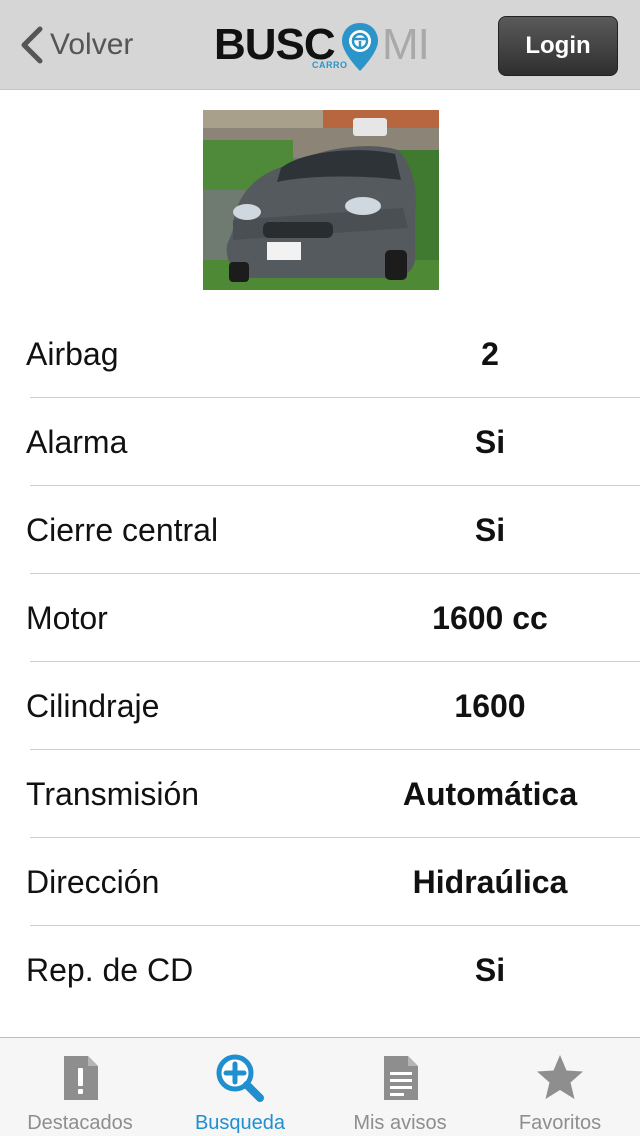 Image resolution: width=640 pixels, height=1136 pixels. Describe the element at coordinates (122, 530) in the screenshot. I see `spec-label: Cierre central` at that location.